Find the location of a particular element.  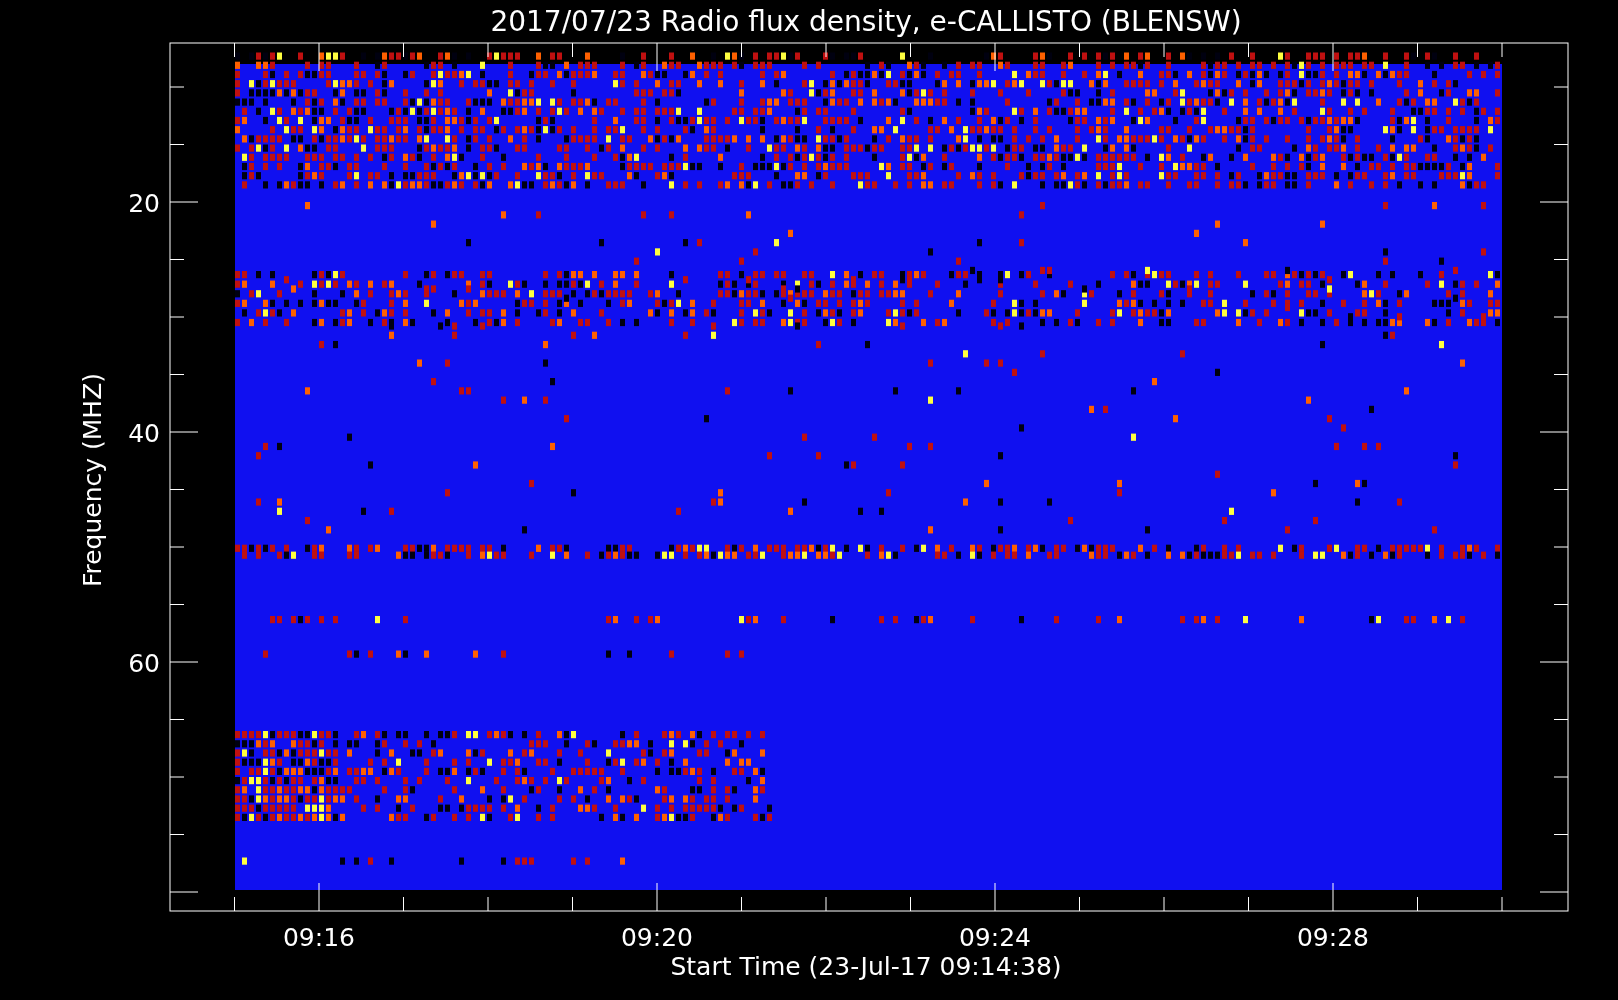

axis-label: Start Time (23-Jul-17 09:14:38) is located at coordinates (866, 966).